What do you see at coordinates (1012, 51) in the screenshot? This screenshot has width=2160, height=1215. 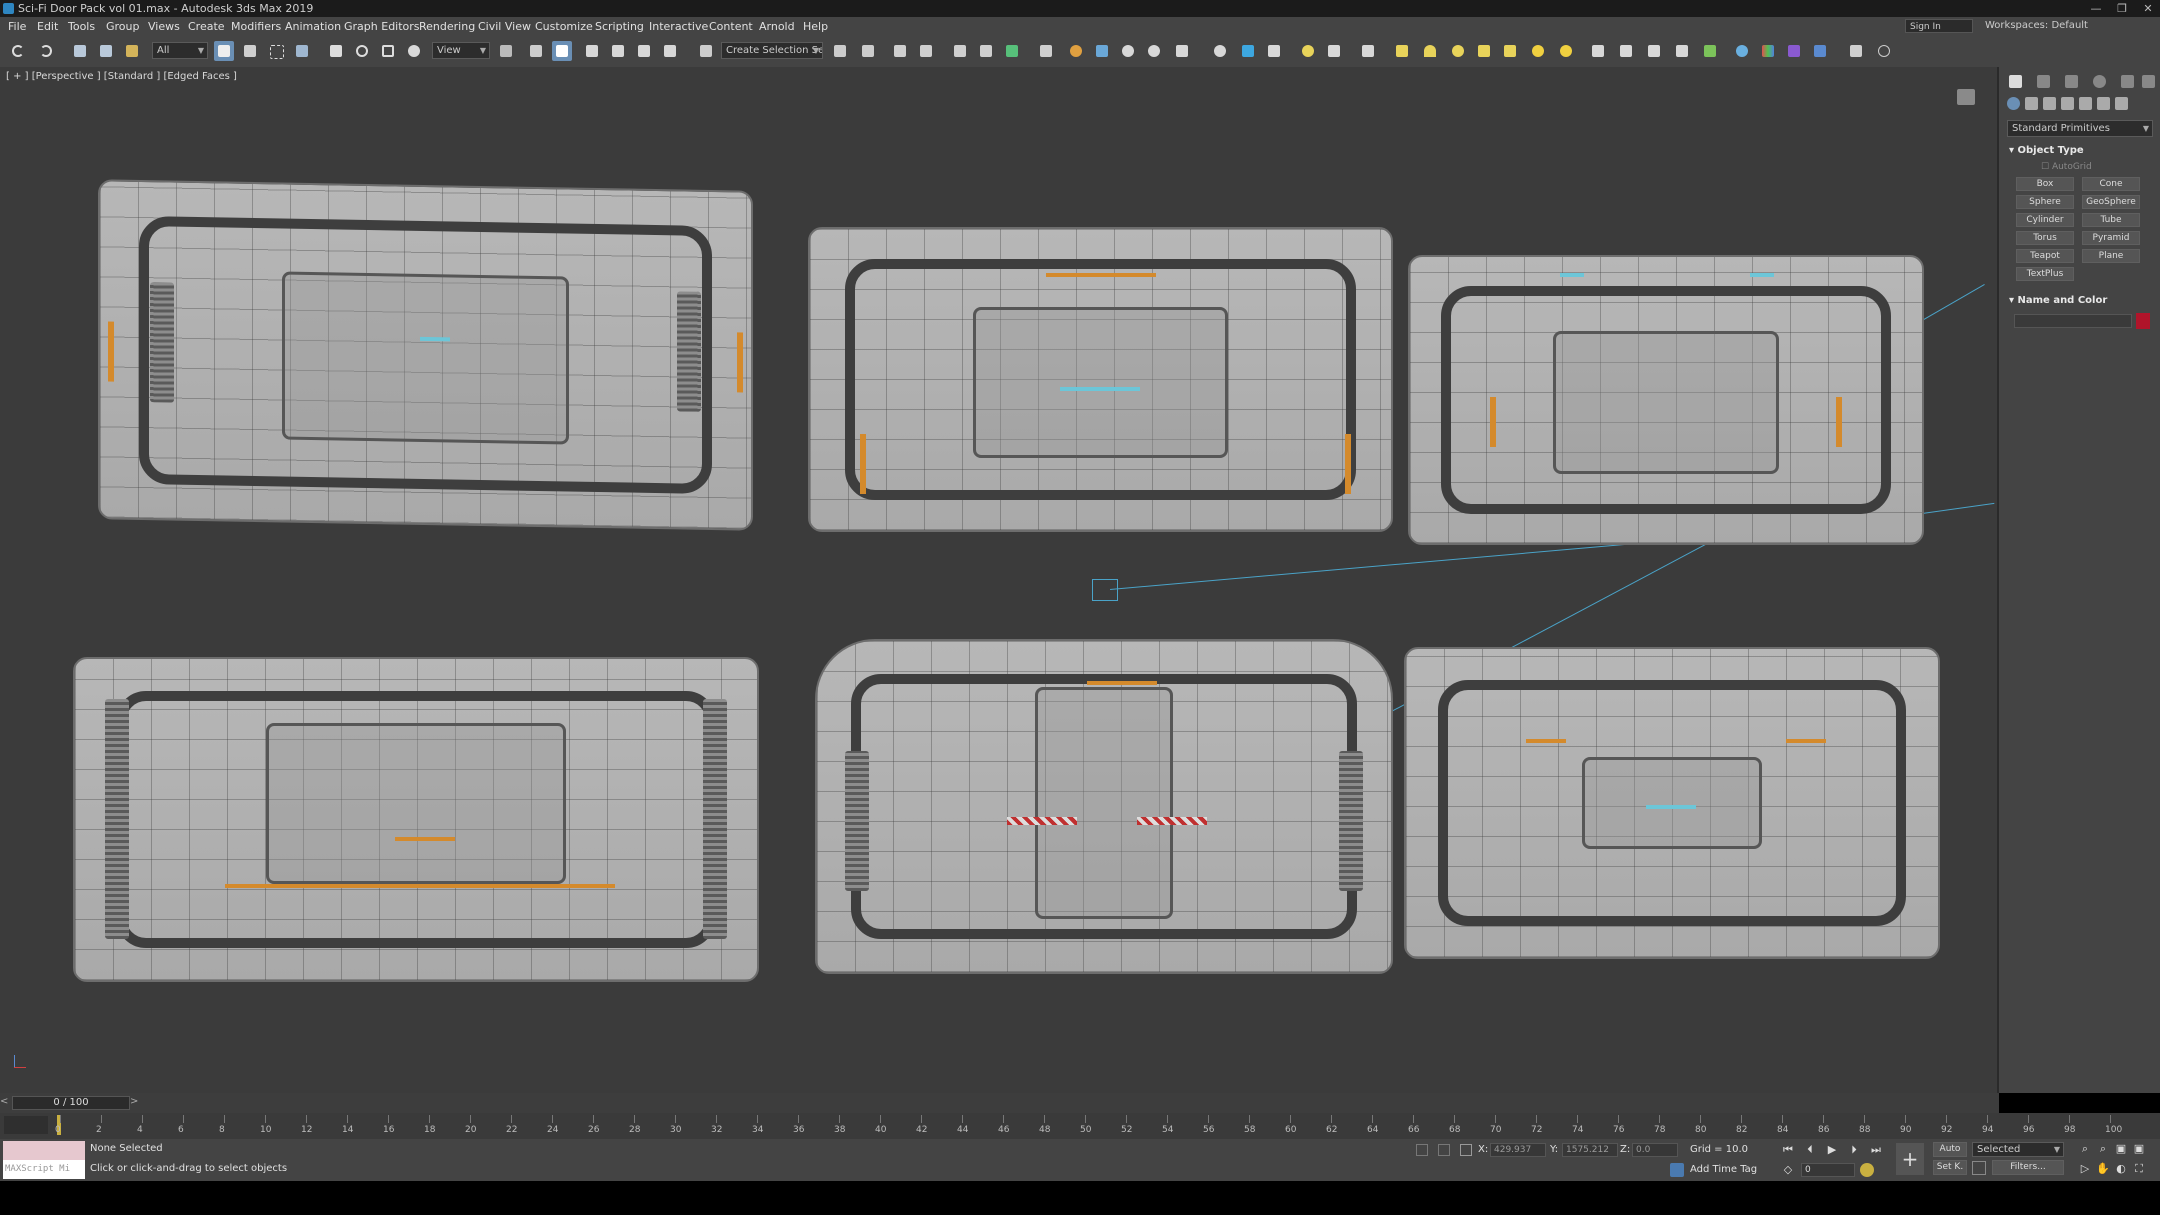 I see `schematic-view-button` at bounding box center [1012, 51].